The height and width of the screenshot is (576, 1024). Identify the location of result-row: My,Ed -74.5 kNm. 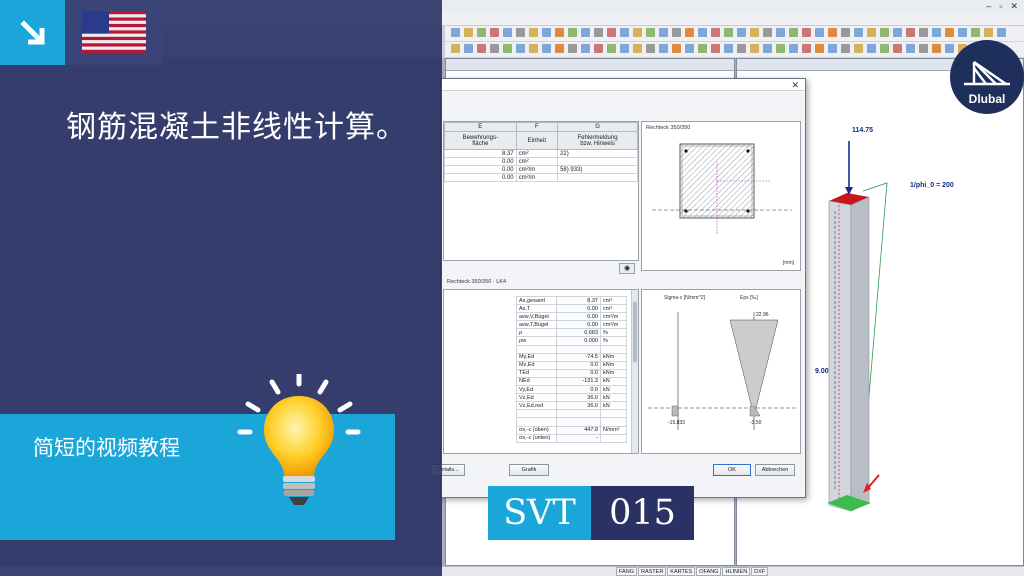
(571, 357).